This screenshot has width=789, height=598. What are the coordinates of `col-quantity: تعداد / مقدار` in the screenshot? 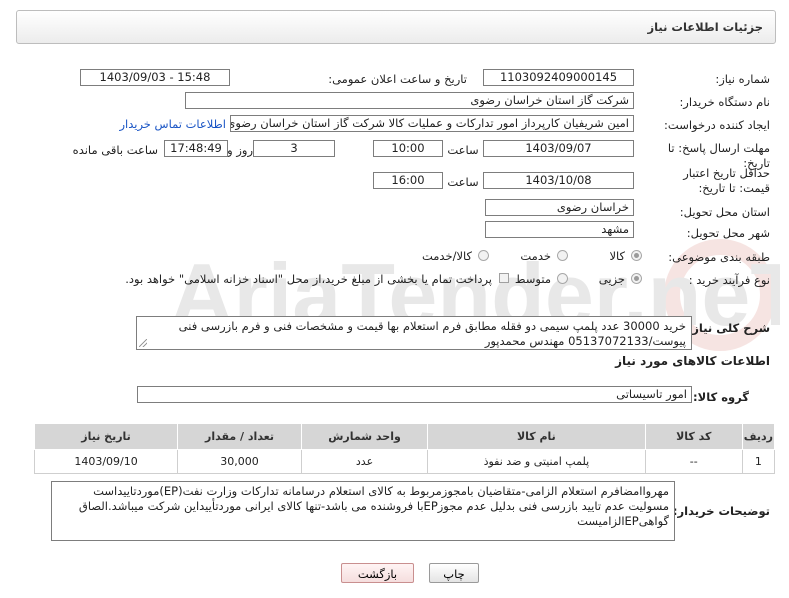 It's located at (240, 436).